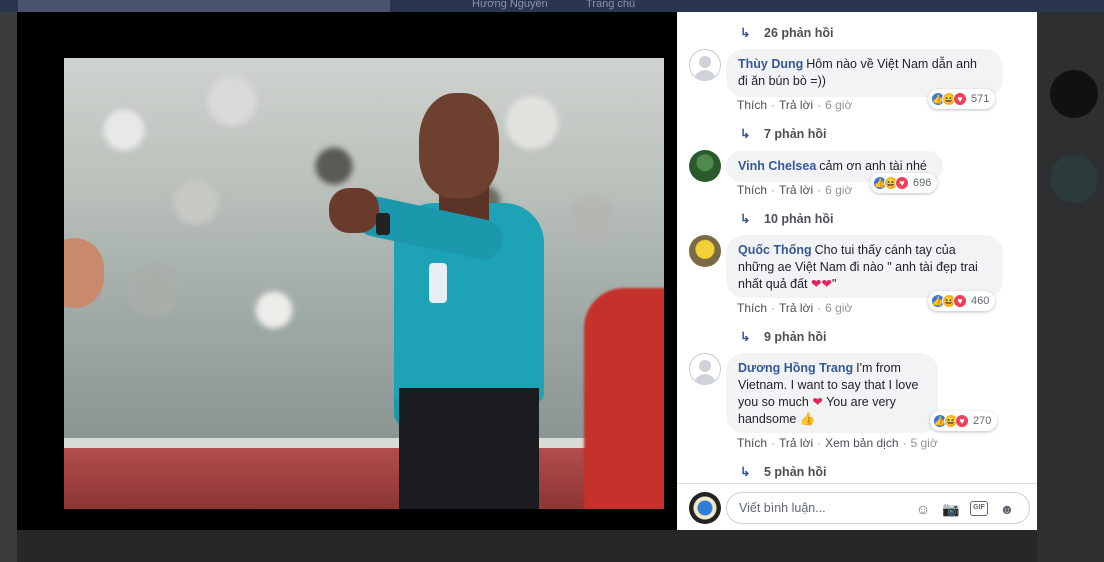 The image size is (1104, 562). What do you see at coordinates (770, 64) in the screenshot?
I see `comment-author: Thùy Dung` at bounding box center [770, 64].